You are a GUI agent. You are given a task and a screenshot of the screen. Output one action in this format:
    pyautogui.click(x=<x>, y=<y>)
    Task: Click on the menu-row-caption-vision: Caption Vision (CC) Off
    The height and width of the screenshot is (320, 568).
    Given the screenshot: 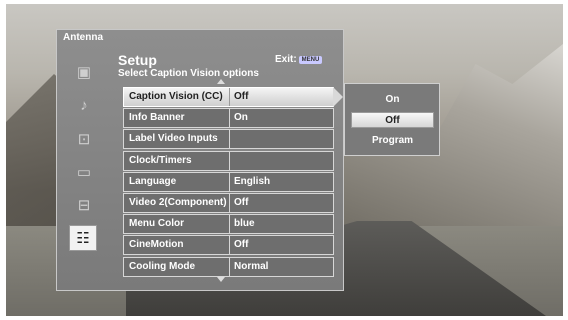 What is the action you would take?
    pyautogui.click(x=233, y=97)
    